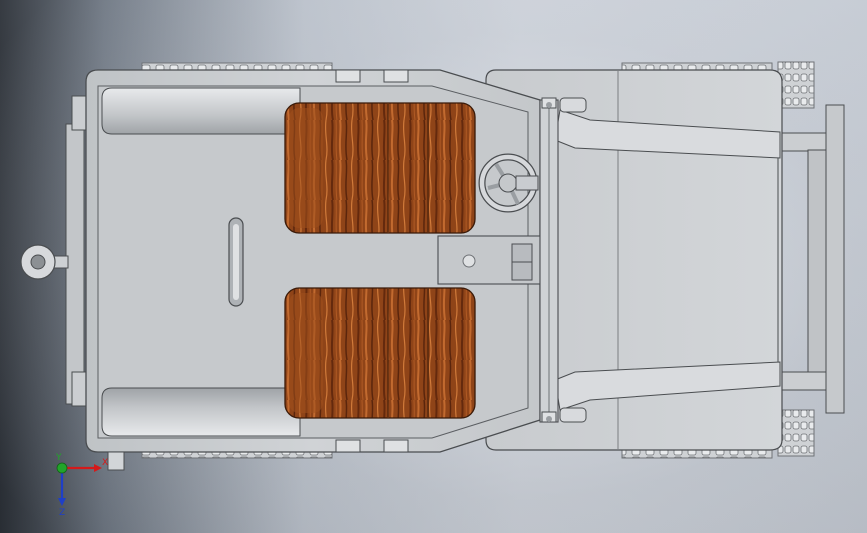 This screenshot has height=533, width=867. Describe the element at coordinates (380, 353) in the screenshot. I see `seat-right` at that location.